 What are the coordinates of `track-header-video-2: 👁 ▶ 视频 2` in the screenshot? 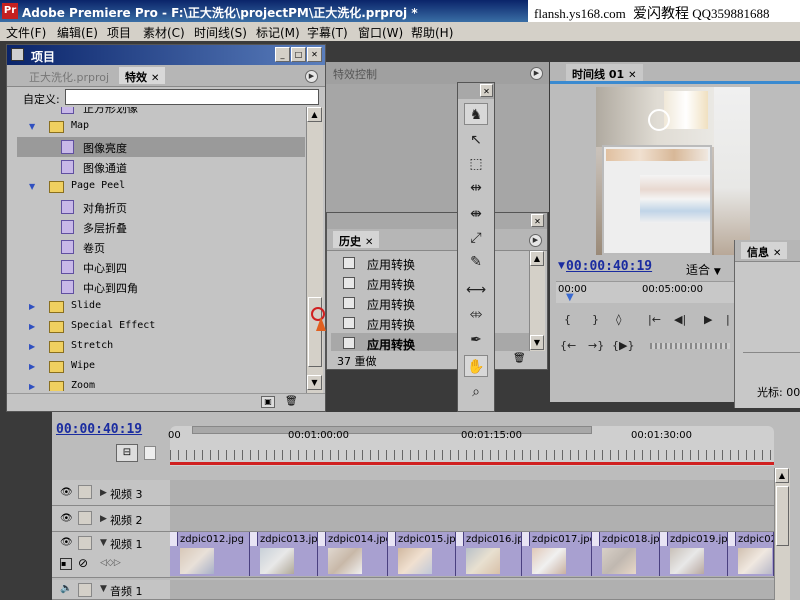 It's located at (111, 519).